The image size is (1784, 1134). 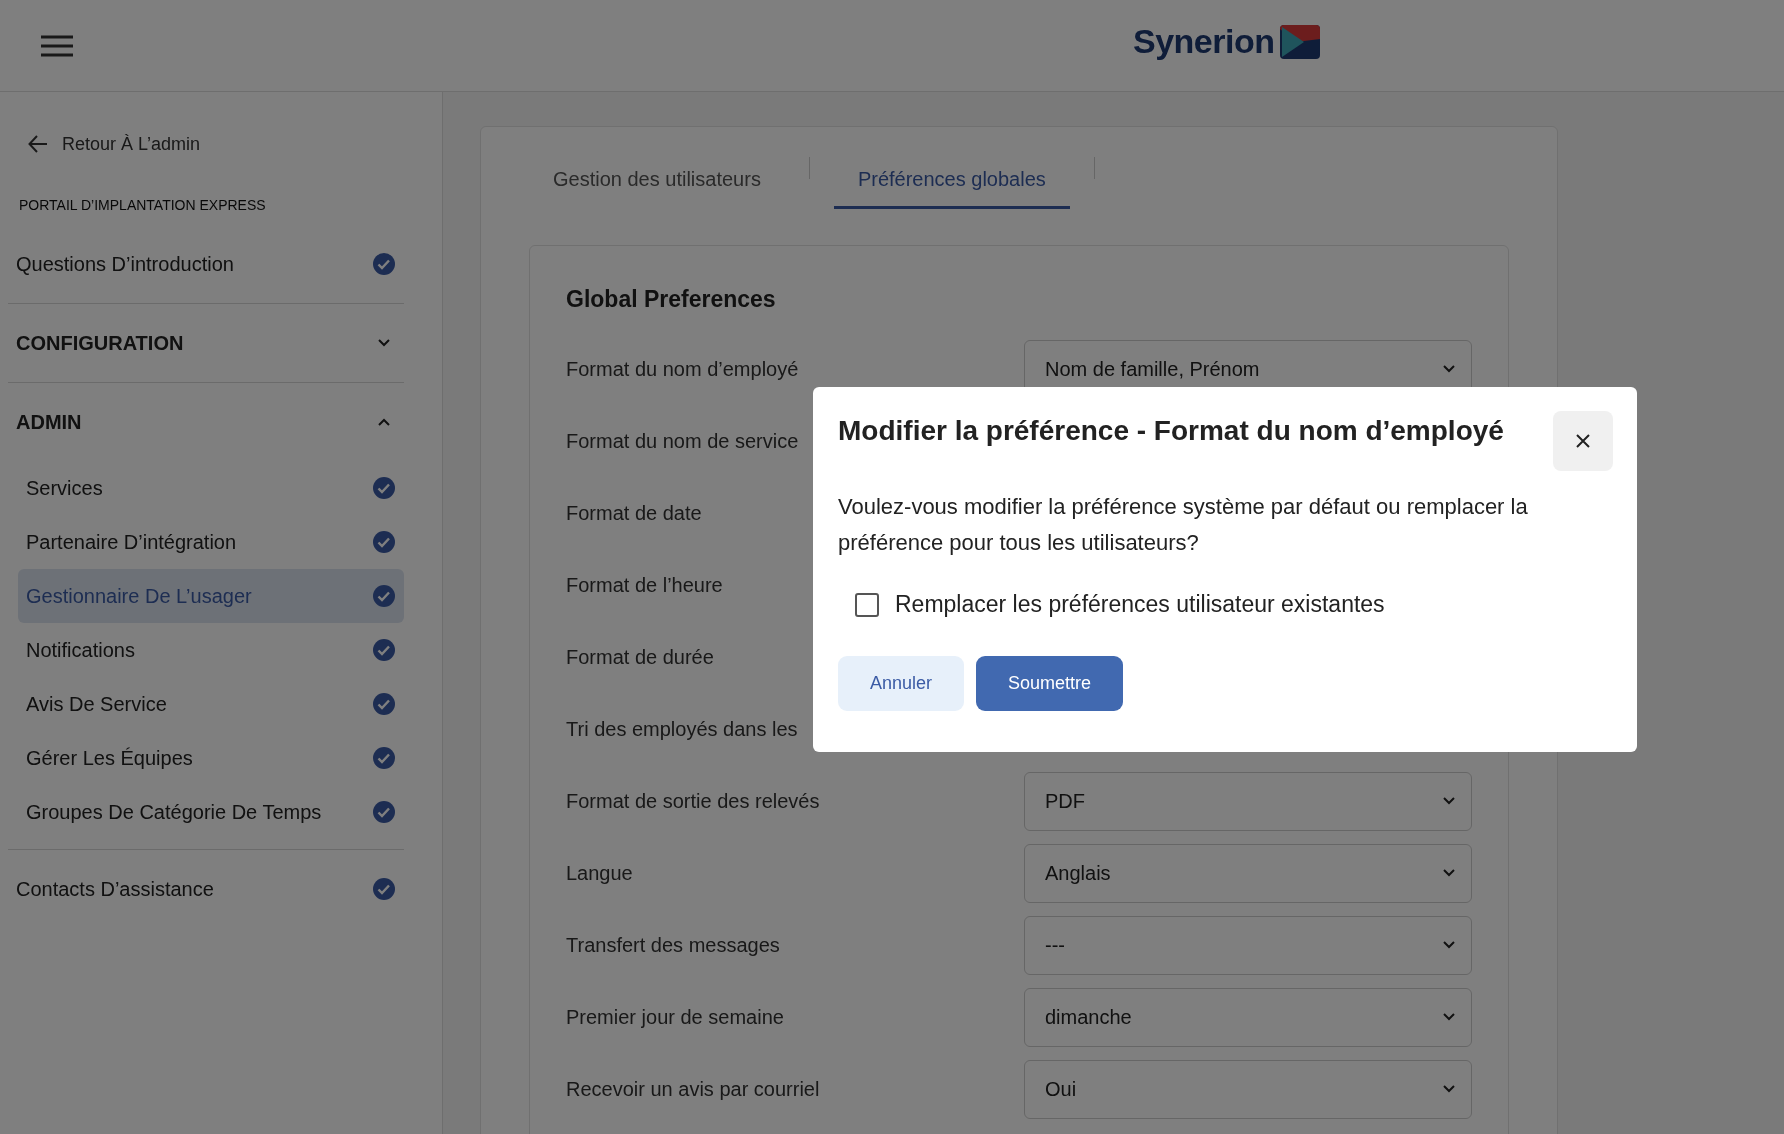 What do you see at coordinates (211, 704) in the screenshot?
I see `nav-item: Avis De Service` at bounding box center [211, 704].